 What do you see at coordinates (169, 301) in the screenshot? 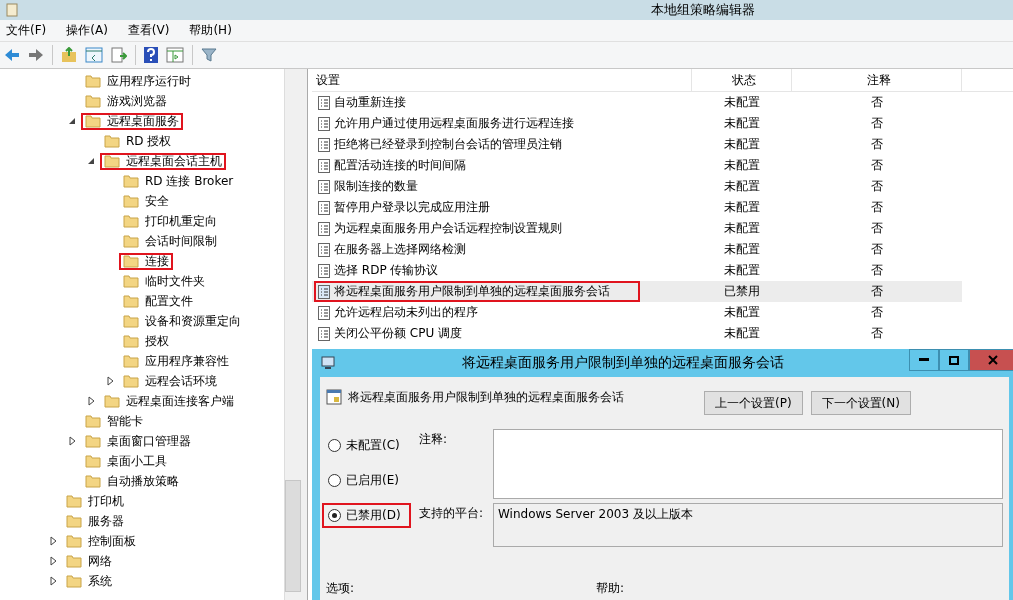
I see `tree-item: 配置文件` at bounding box center [169, 301].